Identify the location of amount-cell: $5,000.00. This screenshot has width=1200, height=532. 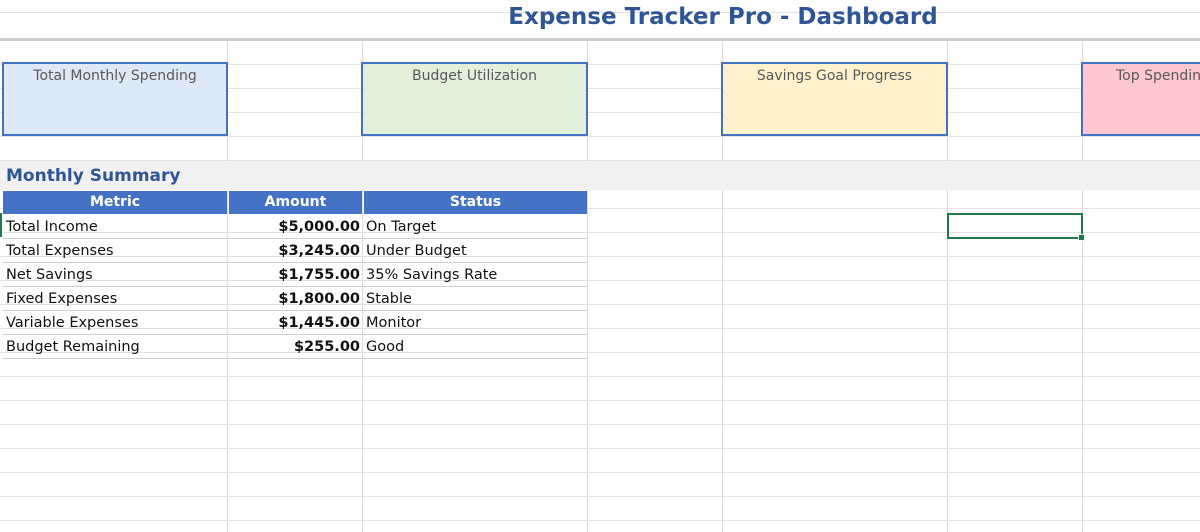
(294, 227).